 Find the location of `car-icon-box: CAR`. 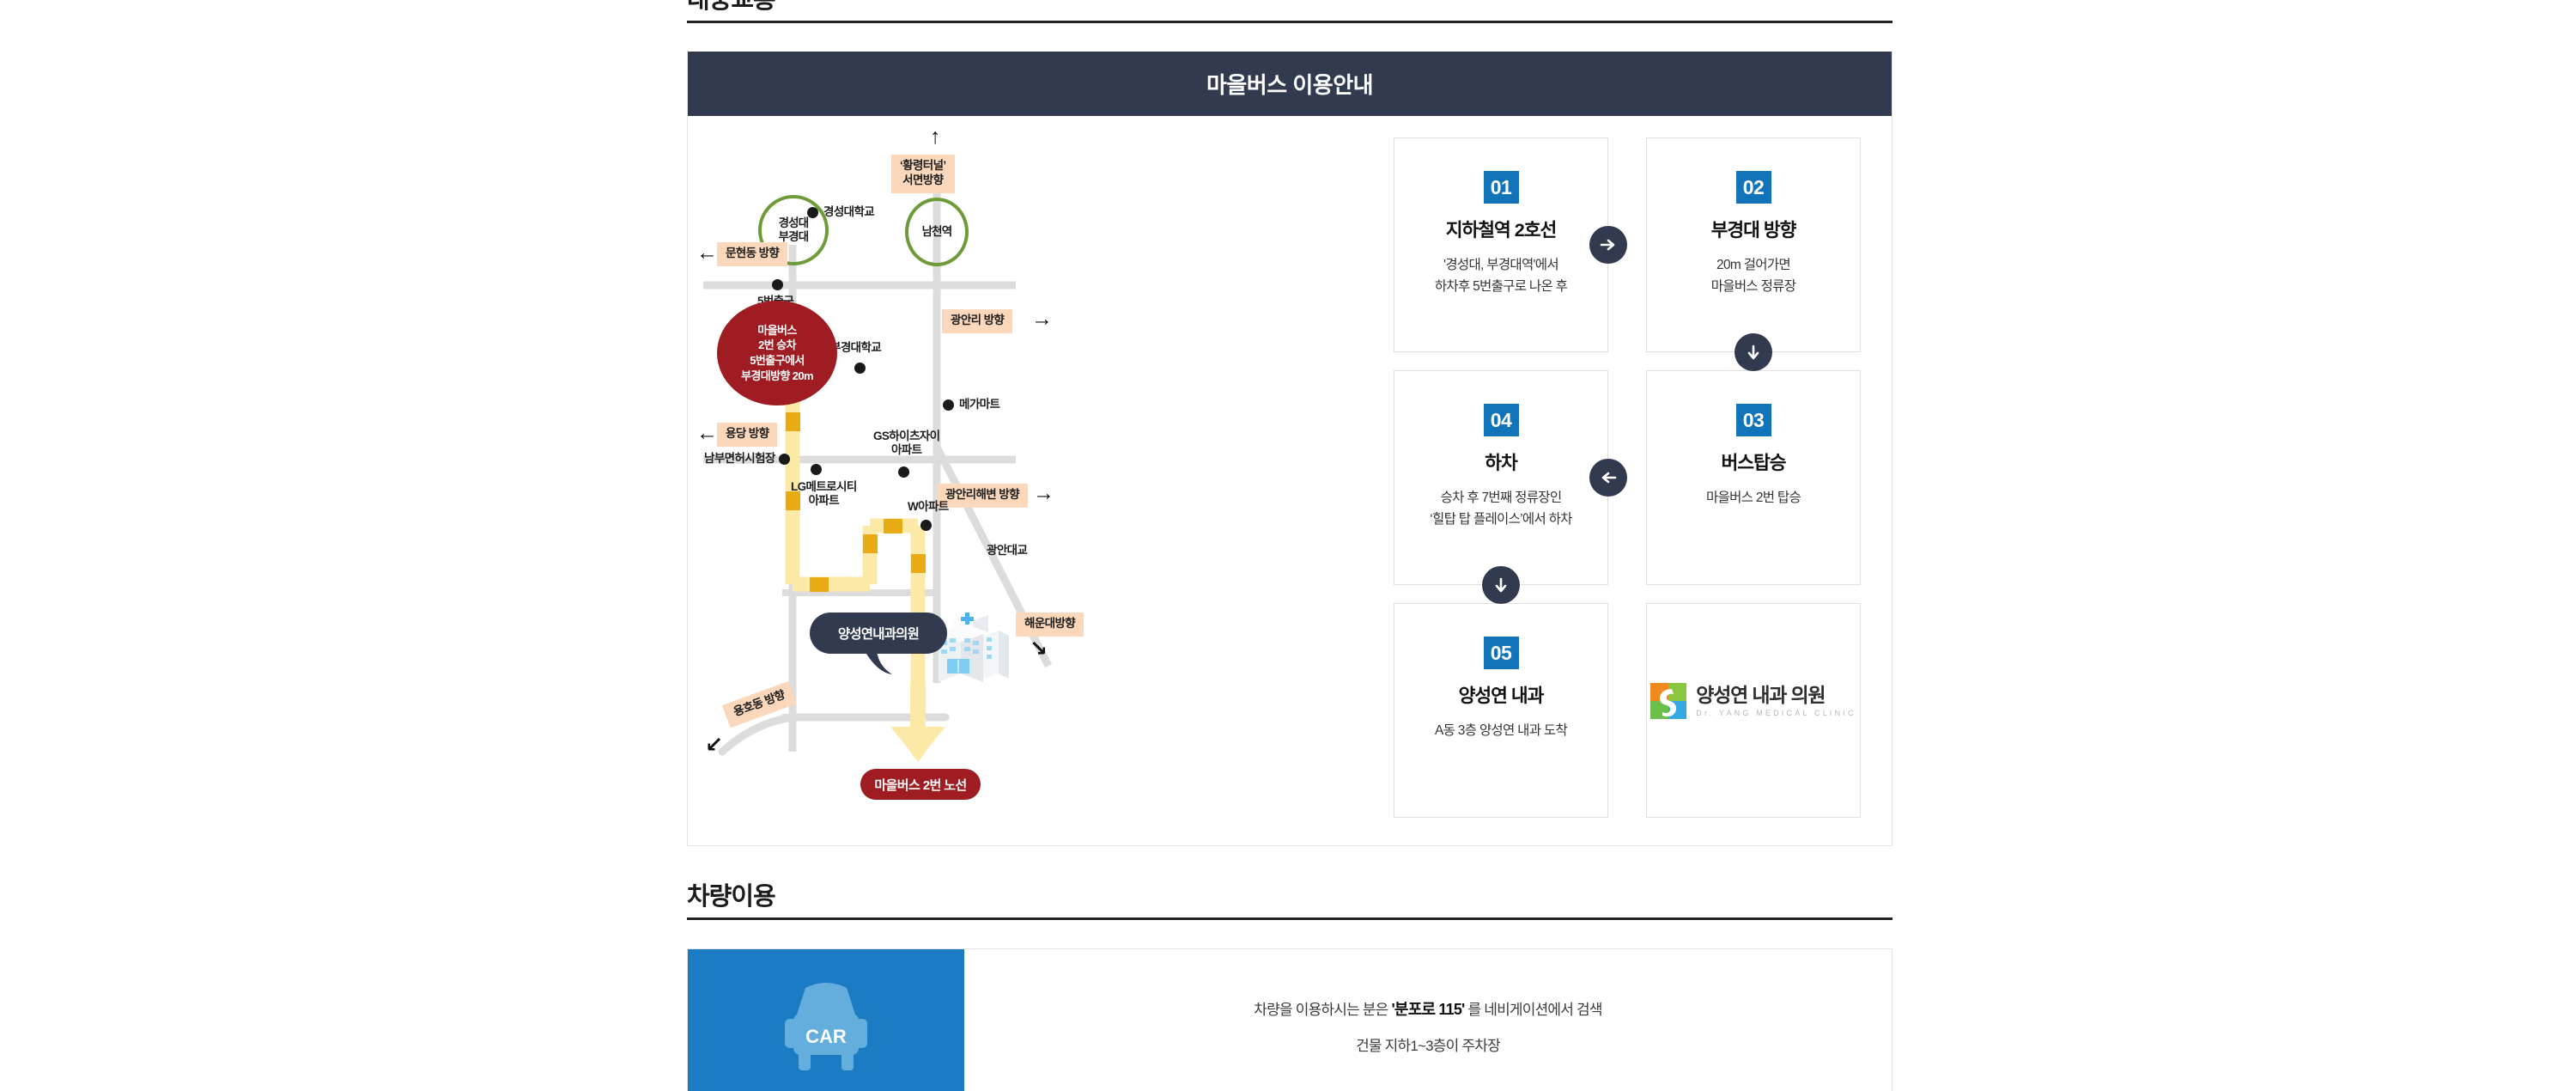

car-icon-box: CAR is located at coordinates (826, 1020).